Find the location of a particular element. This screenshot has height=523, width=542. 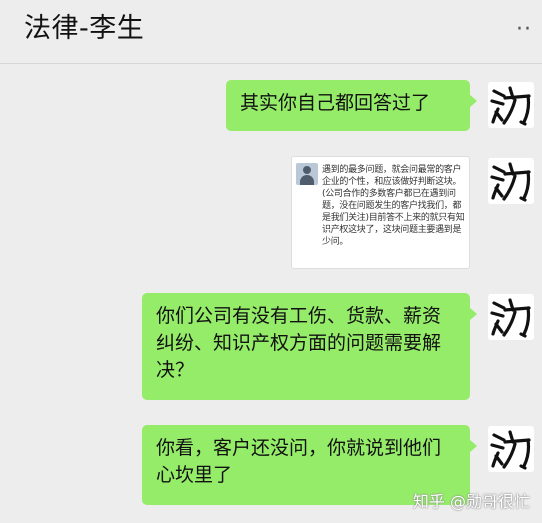

more-dots-icon: ·· is located at coordinates (524, 30).